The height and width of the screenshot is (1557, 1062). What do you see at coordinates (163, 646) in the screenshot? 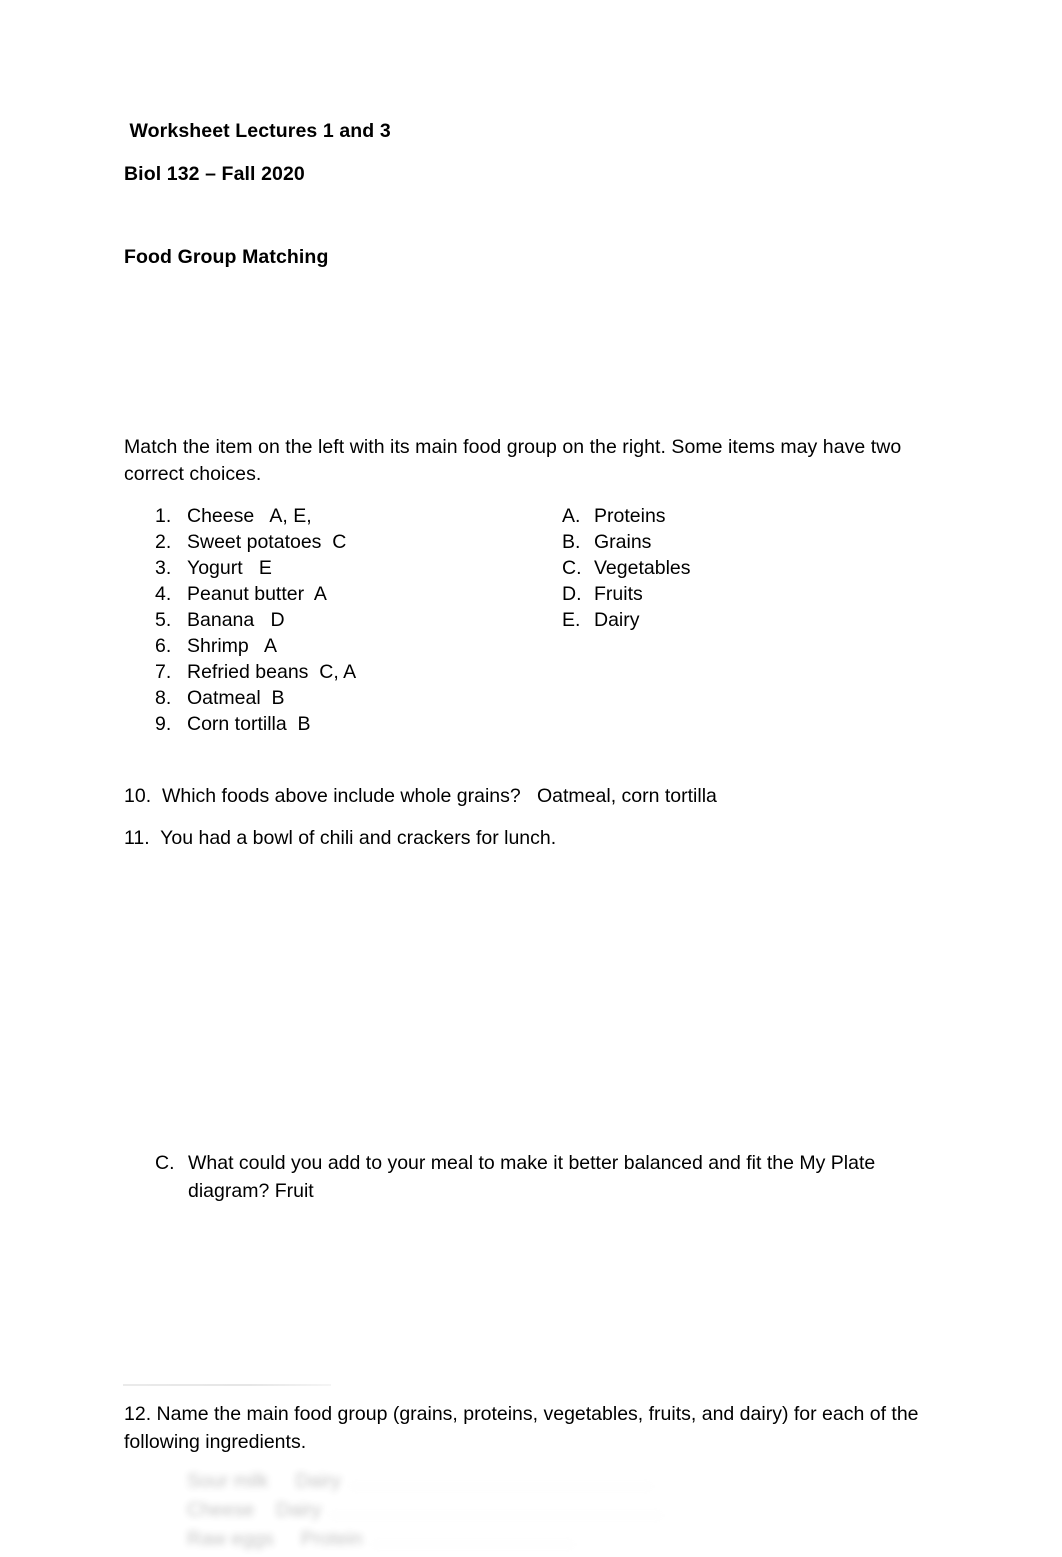
I see `list-marker: 6.` at bounding box center [163, 646].